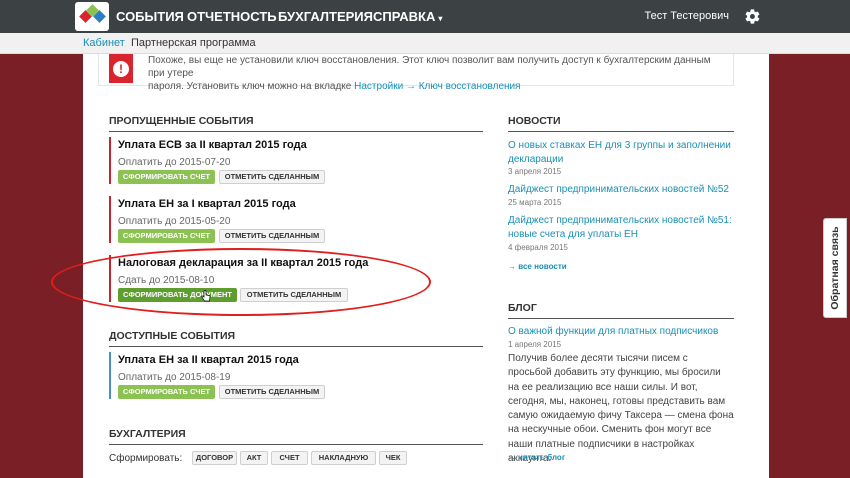  What do you see at coordinates (538, 247) in the screenshot?
I see `news-date: 4 февраля 2015` at bounding box center [538, 247].